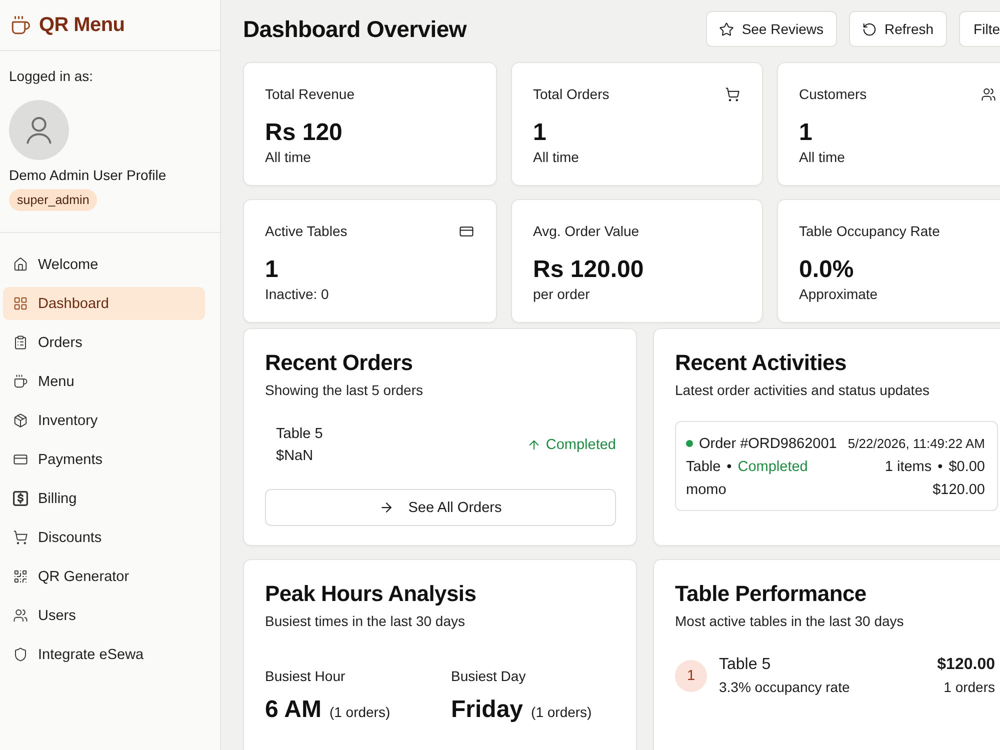 Image resolution: width=1000 pixels, height=750 pixels. I want to click on arrow-right-icon, so click(386, 507).